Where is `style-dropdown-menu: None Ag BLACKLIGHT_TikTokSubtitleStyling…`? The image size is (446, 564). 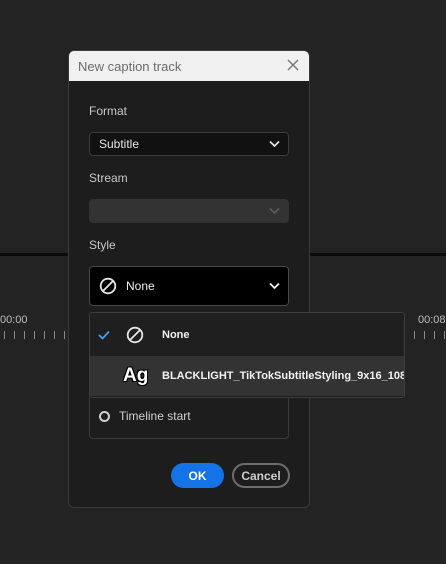
style-dropdown-menu: None Ag BLACKLIGHT_TikTokSubtitleStyling… is located at coordinates (247, 355).